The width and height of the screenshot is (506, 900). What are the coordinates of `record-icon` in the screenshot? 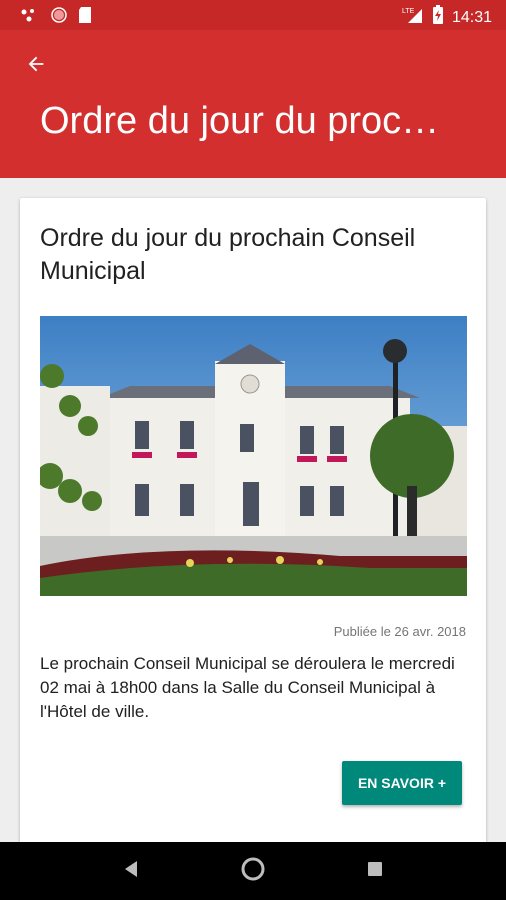 It's located at (59, 17).